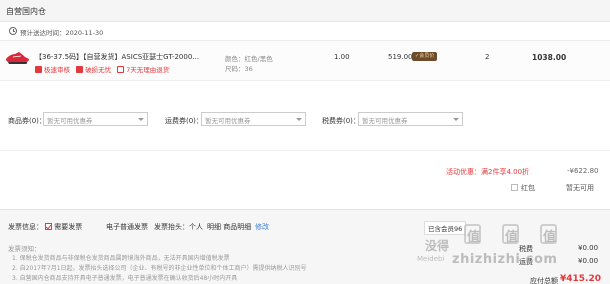  Describe the element at coordinates (445, 228) in the screenshot. I see `member-included-badge: 已含会员96` at that location.